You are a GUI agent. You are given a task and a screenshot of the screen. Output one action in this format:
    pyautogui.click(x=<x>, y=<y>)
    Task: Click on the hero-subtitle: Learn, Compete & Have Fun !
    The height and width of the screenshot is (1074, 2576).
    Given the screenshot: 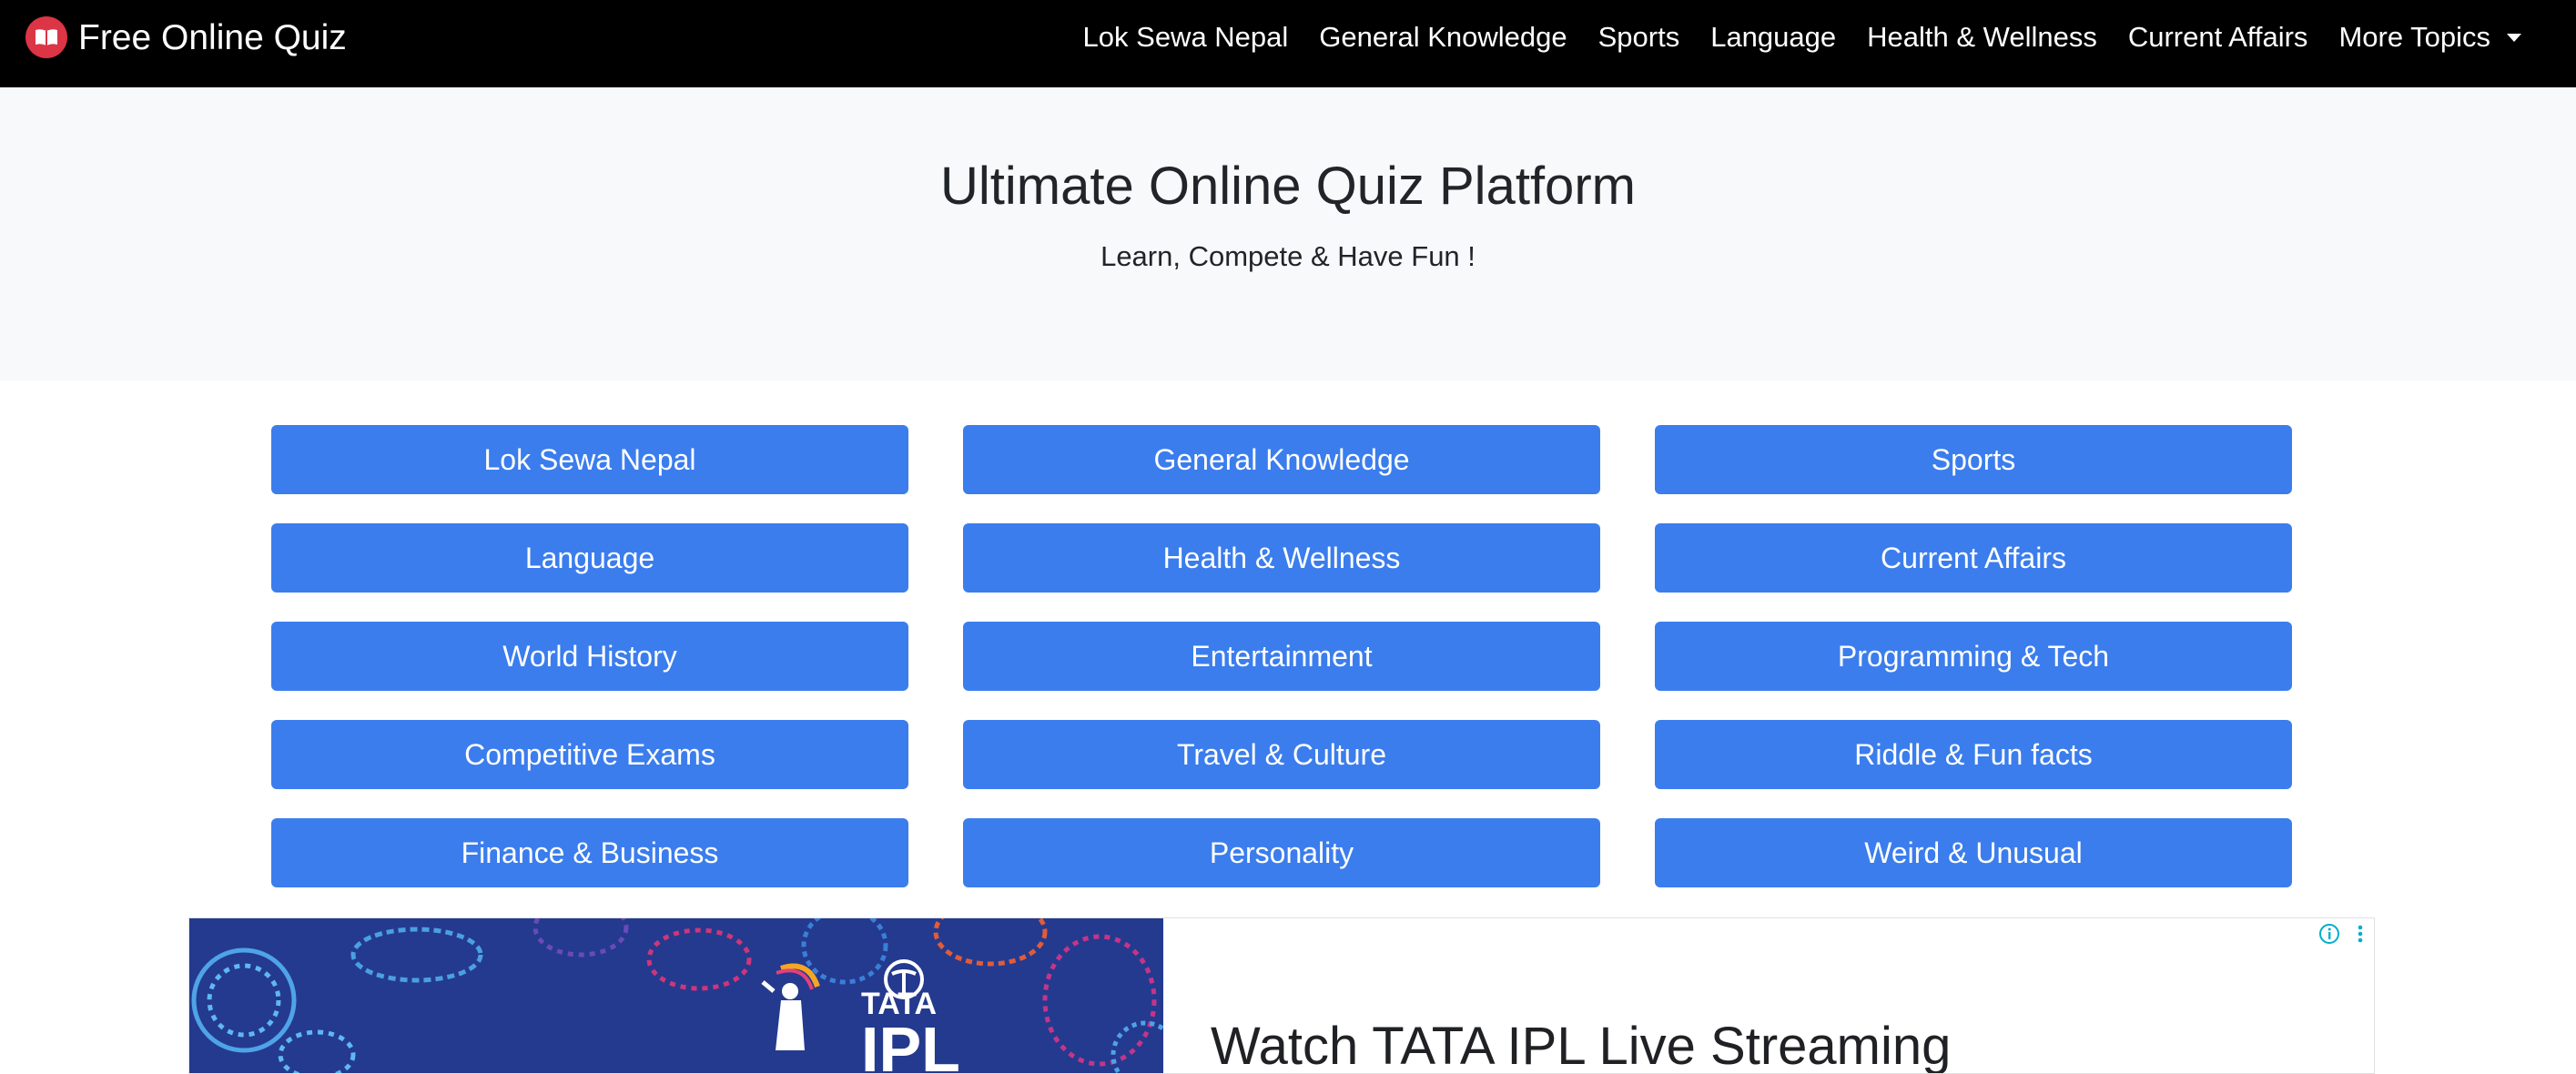 What is the action you would take?
    pyautogui.click(x=1288, y=256)
    